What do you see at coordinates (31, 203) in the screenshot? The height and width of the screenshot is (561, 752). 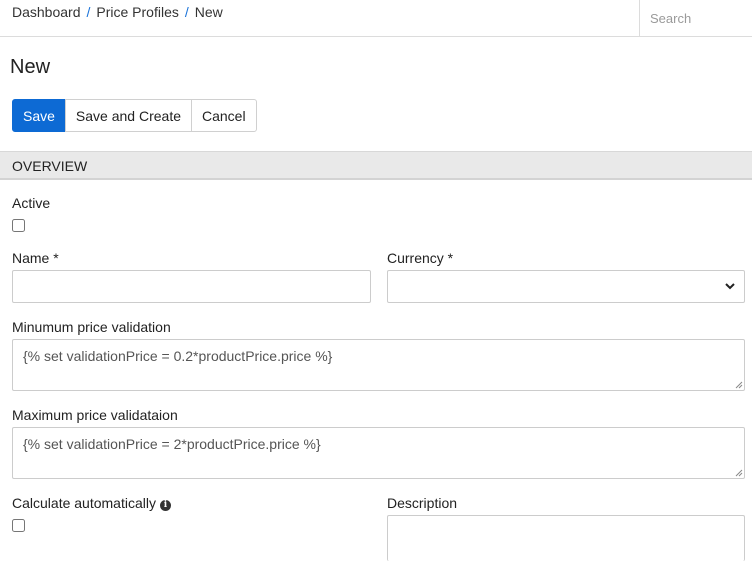 I see `active-label: Active` at bounding box center [31, 203].